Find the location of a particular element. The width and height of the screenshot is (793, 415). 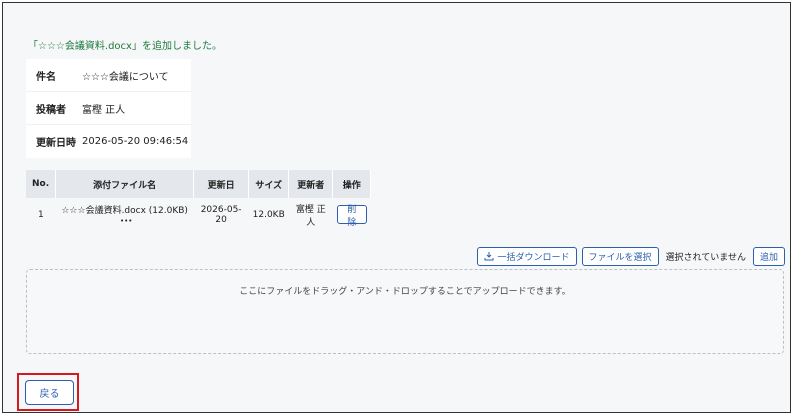

cell-size: 12.0KB is located at coordinates (268, 214).